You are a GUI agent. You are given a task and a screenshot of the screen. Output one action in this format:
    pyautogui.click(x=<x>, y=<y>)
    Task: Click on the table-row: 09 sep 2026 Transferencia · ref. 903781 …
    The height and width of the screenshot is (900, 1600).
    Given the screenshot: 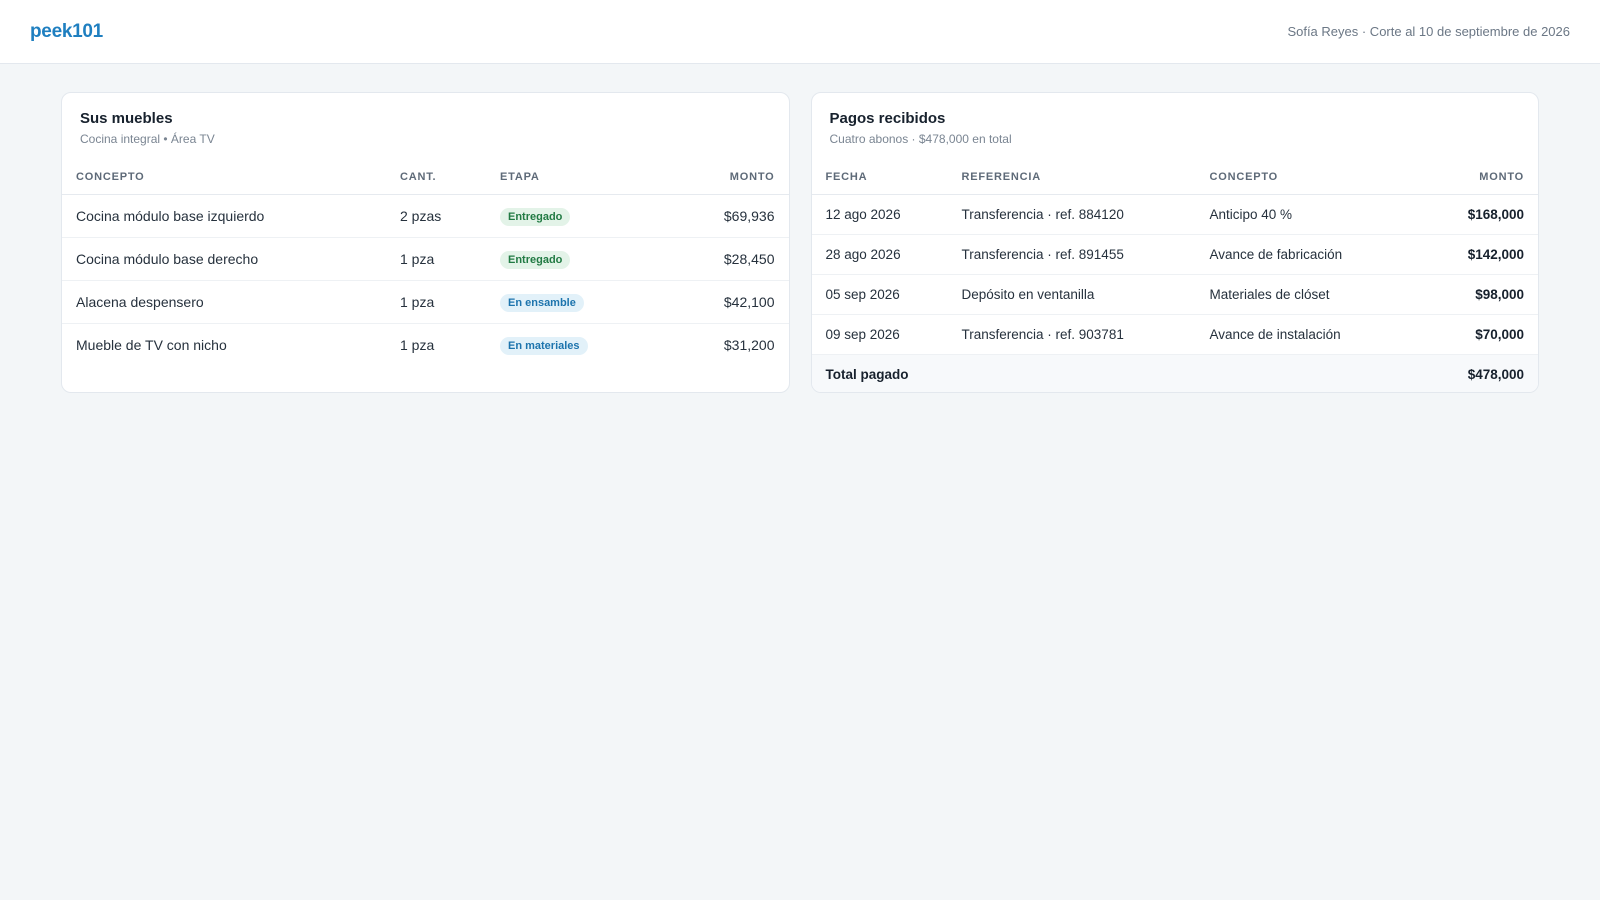 What is the action you would take?
    pyautogui.click(x=1174, y=334)
    